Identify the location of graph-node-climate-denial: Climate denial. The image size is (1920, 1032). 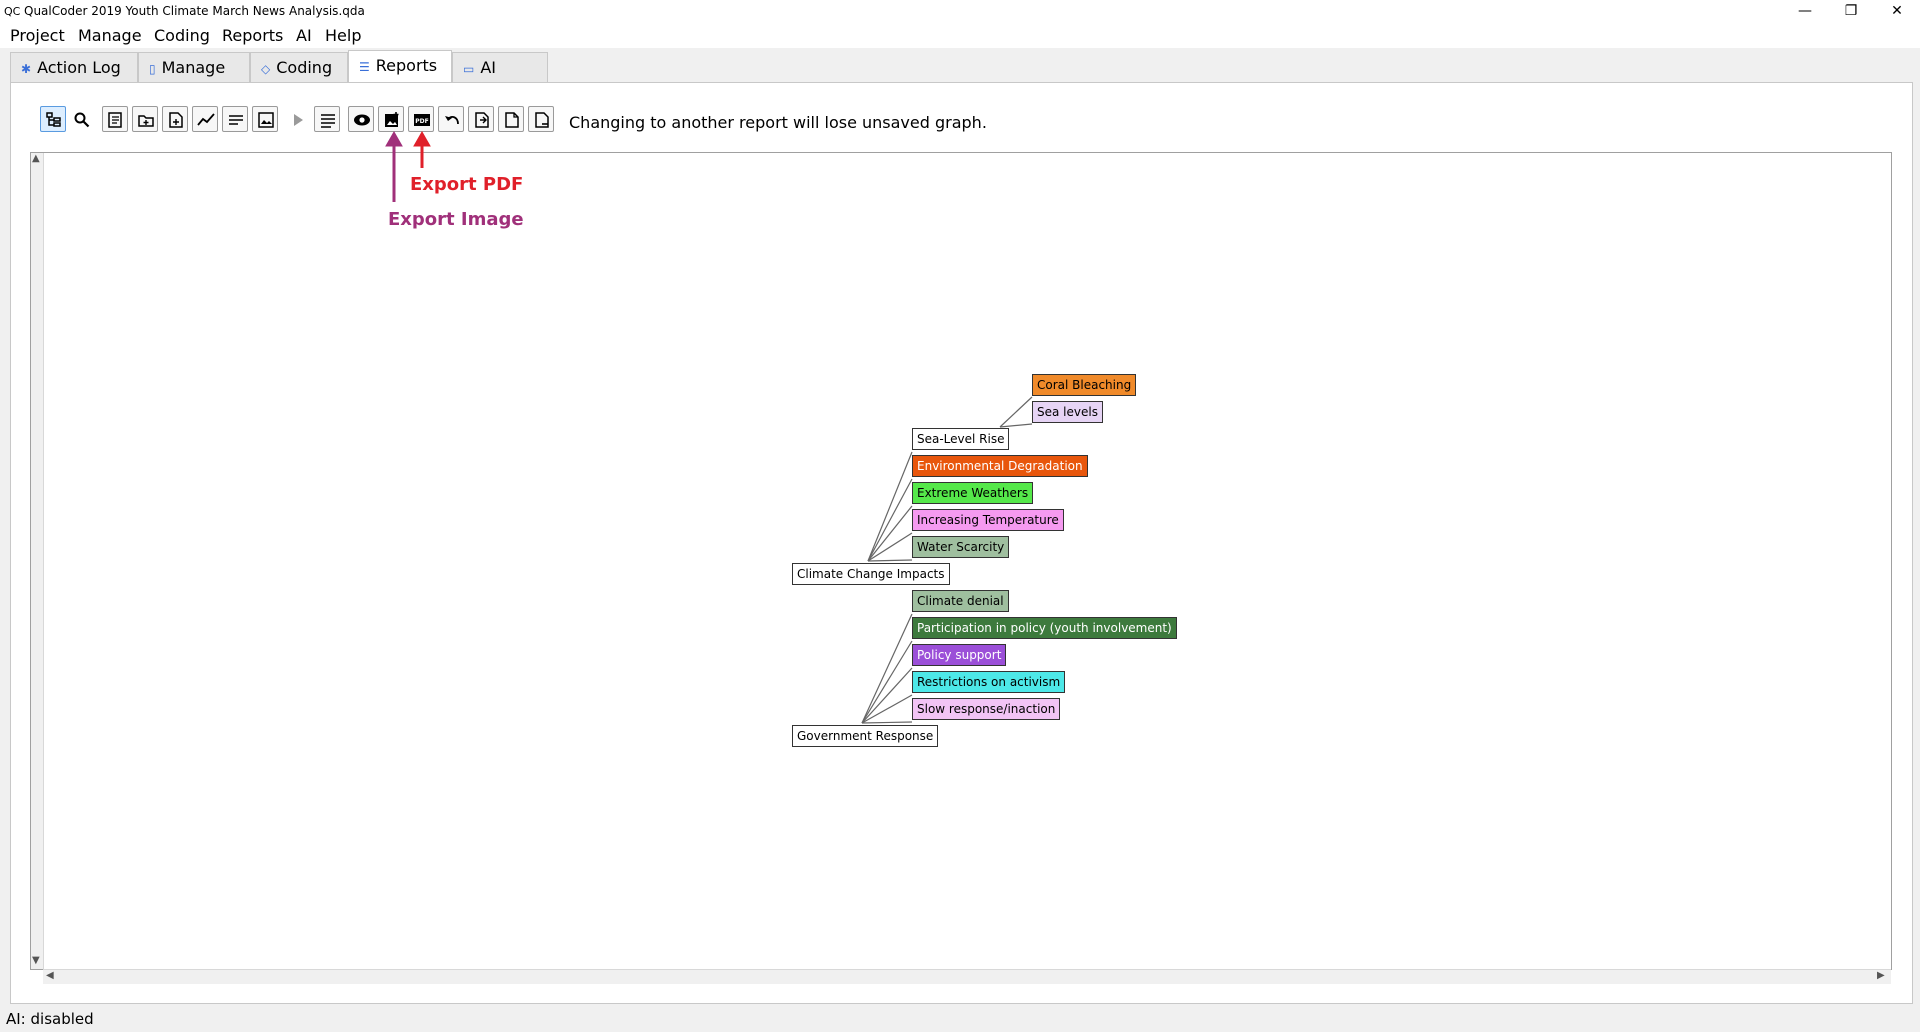
(960, 601).